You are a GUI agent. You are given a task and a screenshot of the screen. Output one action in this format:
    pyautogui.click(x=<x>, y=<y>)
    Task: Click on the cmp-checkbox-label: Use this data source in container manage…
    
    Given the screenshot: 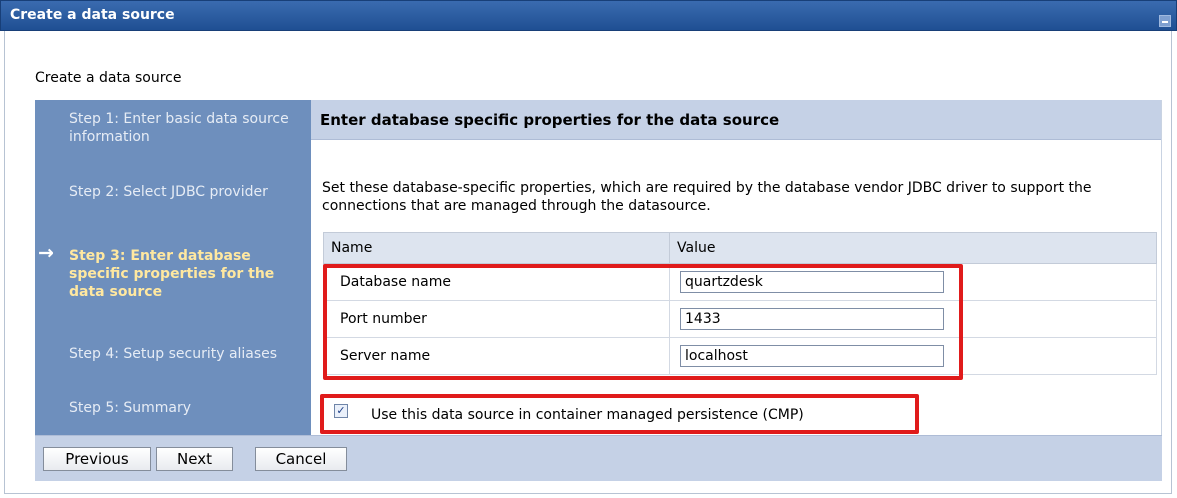 What is the action you would take?
    pyautogui.click(x=587, y=415)
    